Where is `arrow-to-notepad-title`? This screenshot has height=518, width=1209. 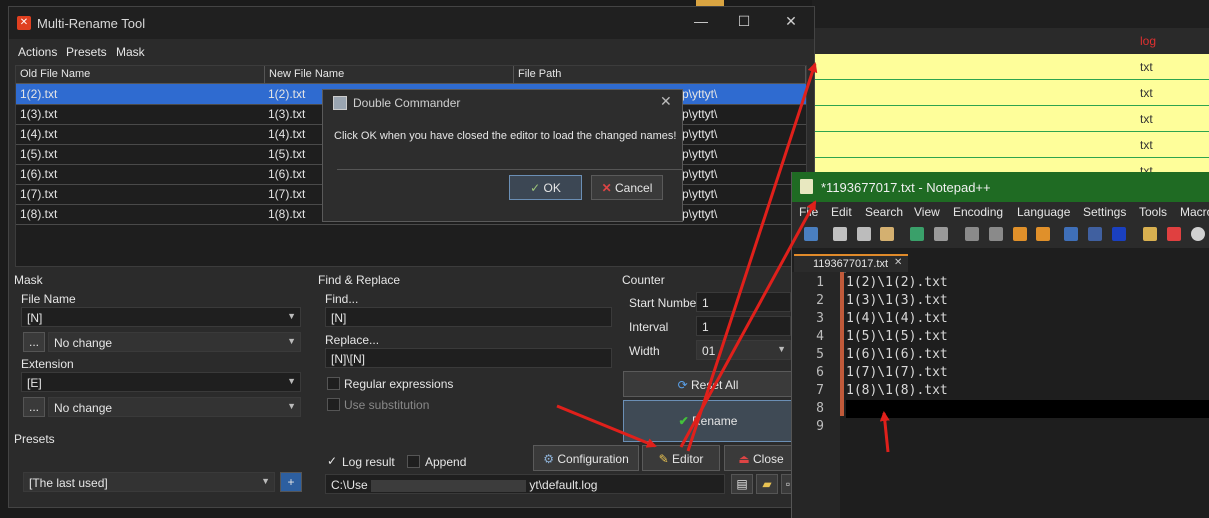 arrow-to-notepad-title is located at coordinates (752, 257).